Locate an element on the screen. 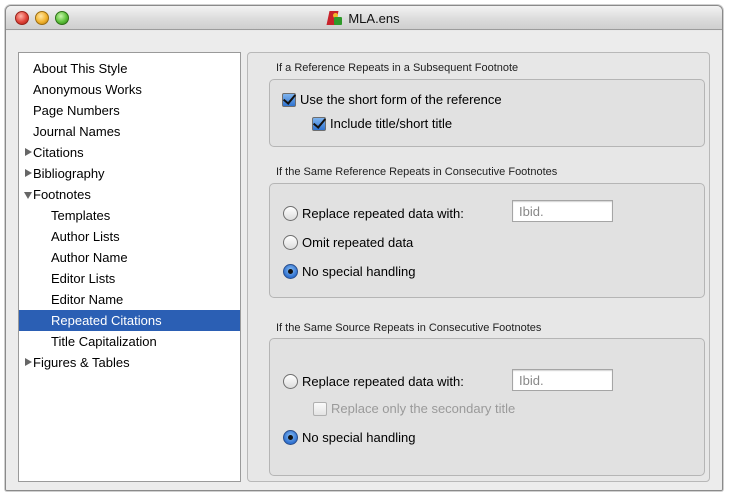  include-title-checkbox is located at coordinates (319, 123).